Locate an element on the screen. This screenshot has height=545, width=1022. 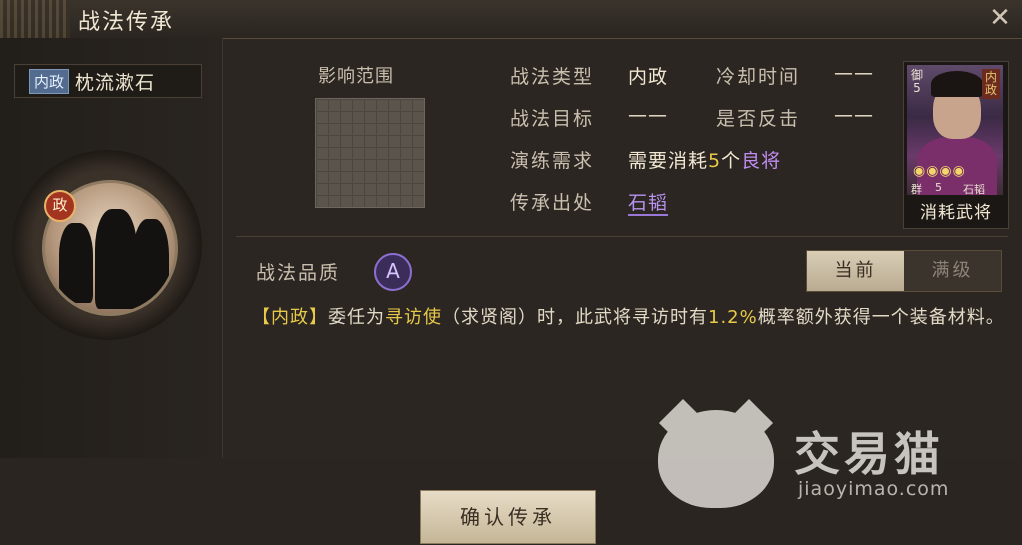
desc-part3: 概率额外获得一个装备材料。 is located at coordinates (881, 317).